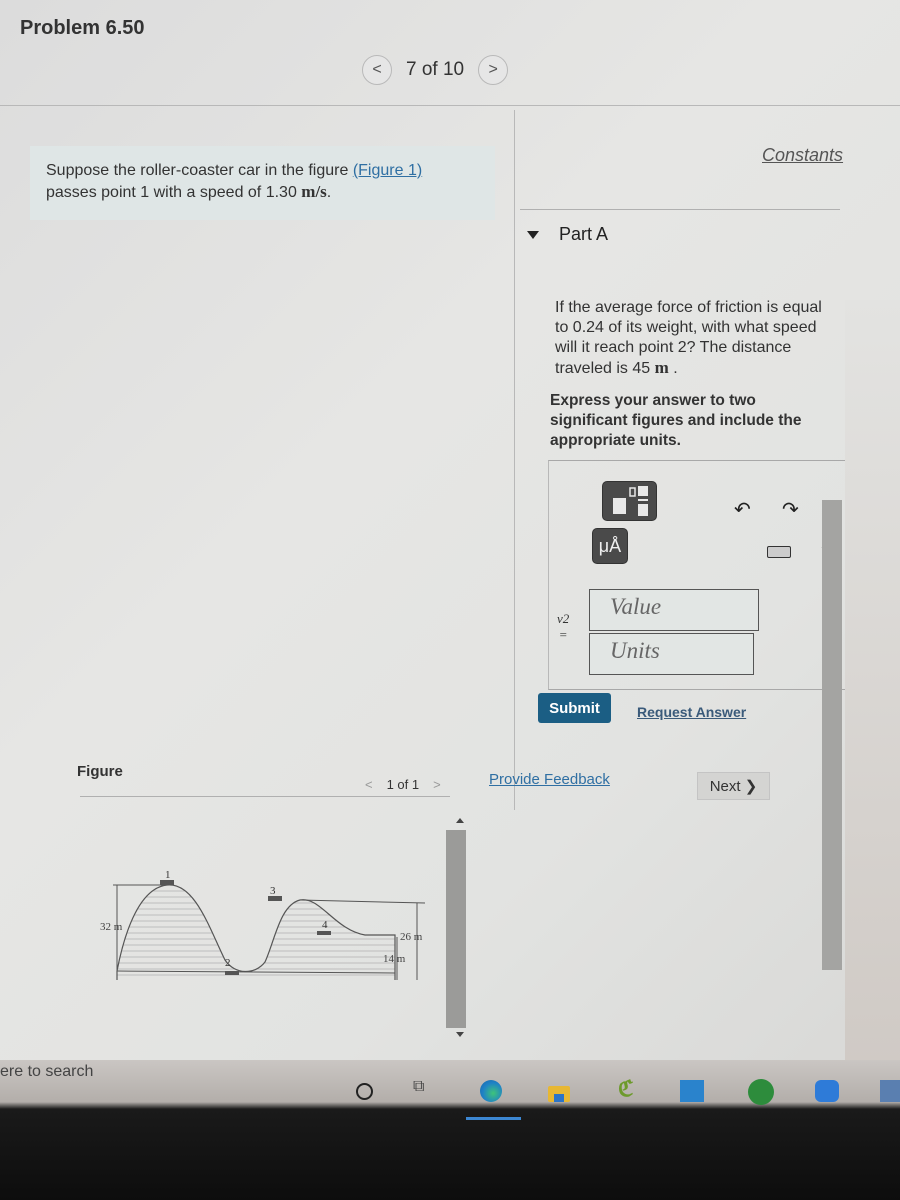  Describe the element at coordinates (827, 1091) in the screenshot. I see `zoom-icon` at that location.